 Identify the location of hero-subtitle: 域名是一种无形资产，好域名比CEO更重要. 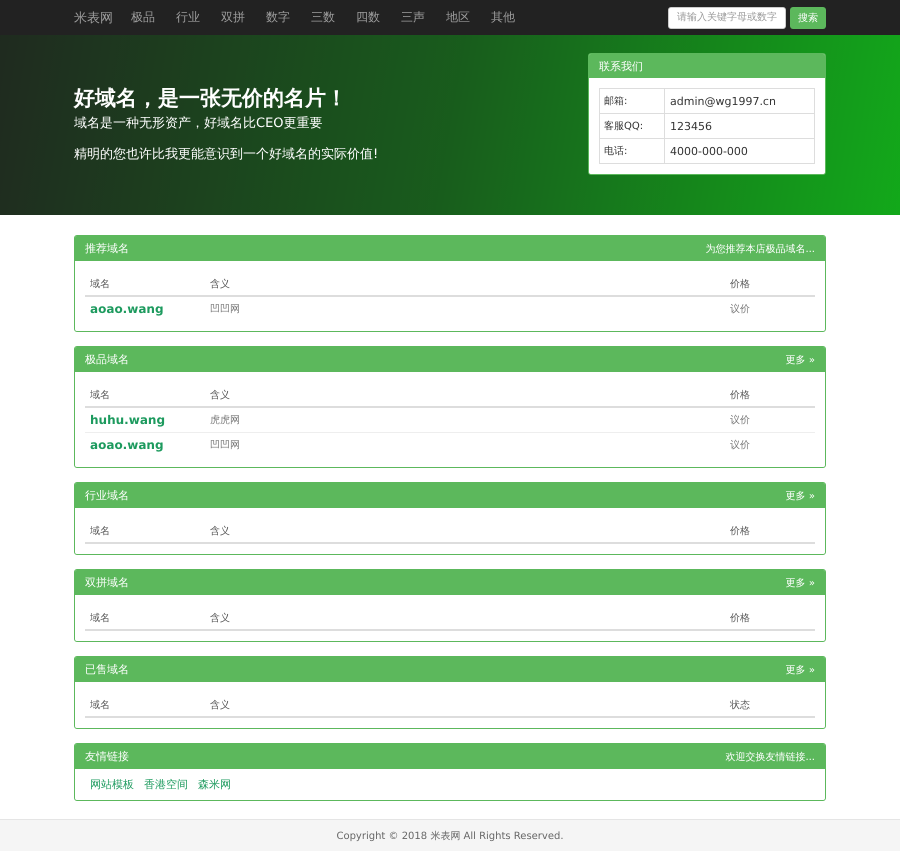
(199, 123).